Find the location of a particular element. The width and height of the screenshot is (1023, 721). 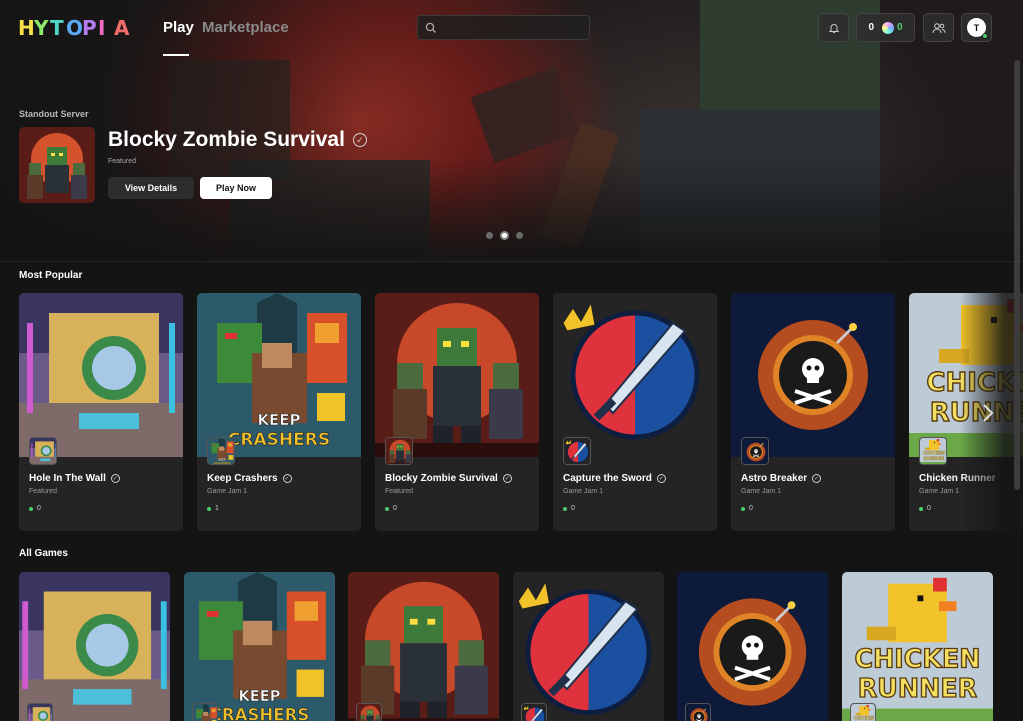

featured-game-title: Blocky Zombie Survival ✓ is located at coordinates (237, 140).